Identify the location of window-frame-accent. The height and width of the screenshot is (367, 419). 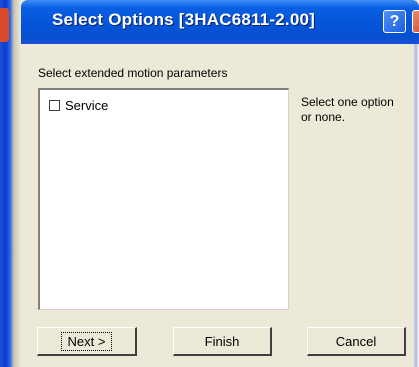
(4, 25).